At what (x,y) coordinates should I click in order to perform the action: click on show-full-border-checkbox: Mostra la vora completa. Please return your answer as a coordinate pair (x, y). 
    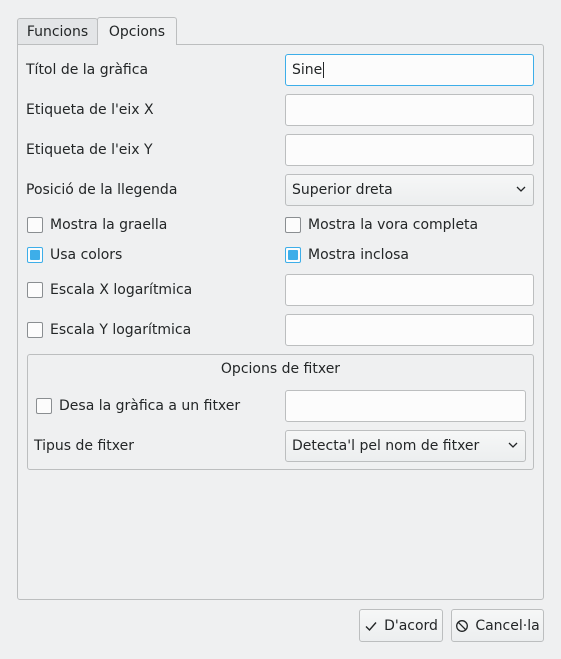
    Looking at the image, I should click on (381, 225).